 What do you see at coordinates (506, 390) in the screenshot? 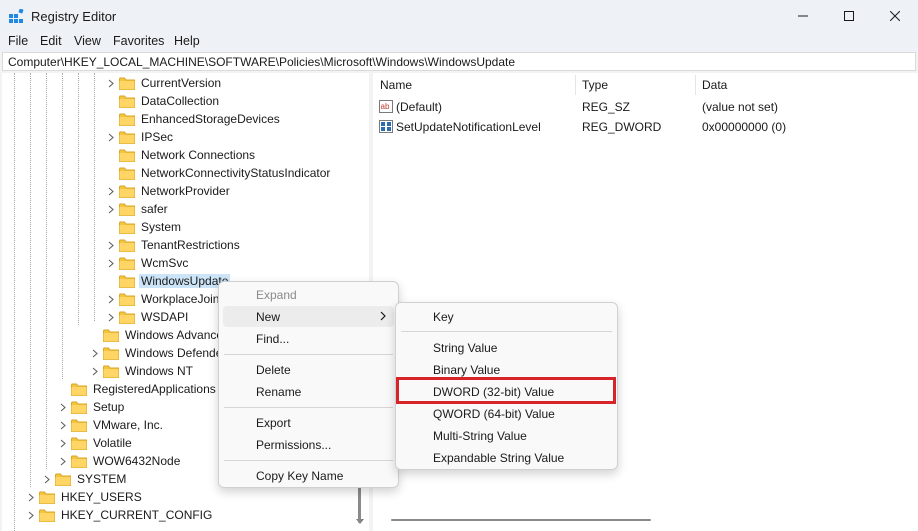
I see `highlight-annotation` at bounding box center [506, 390].